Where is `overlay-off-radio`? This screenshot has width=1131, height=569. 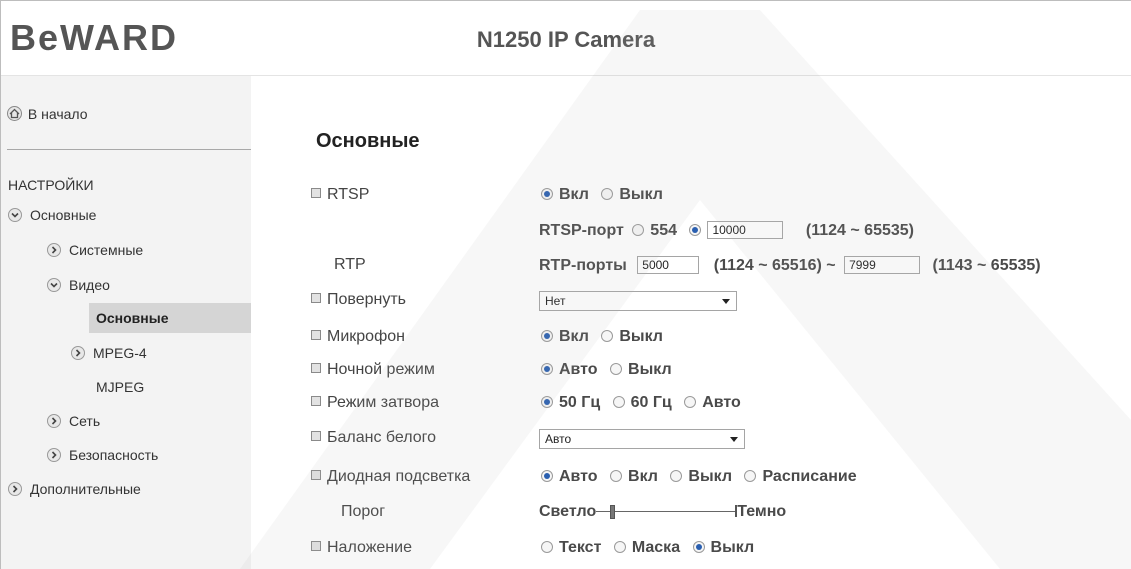
overlay-off-radio is located at coordinates (698, 547).